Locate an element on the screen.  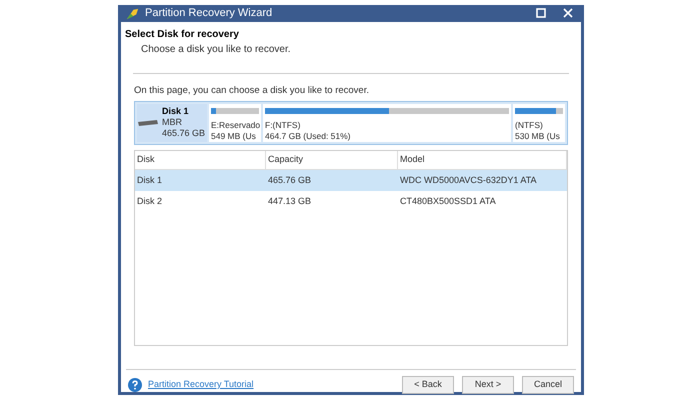
partition-block: (NTFS) 530 MB (Us is located at coordinates (539, 123).